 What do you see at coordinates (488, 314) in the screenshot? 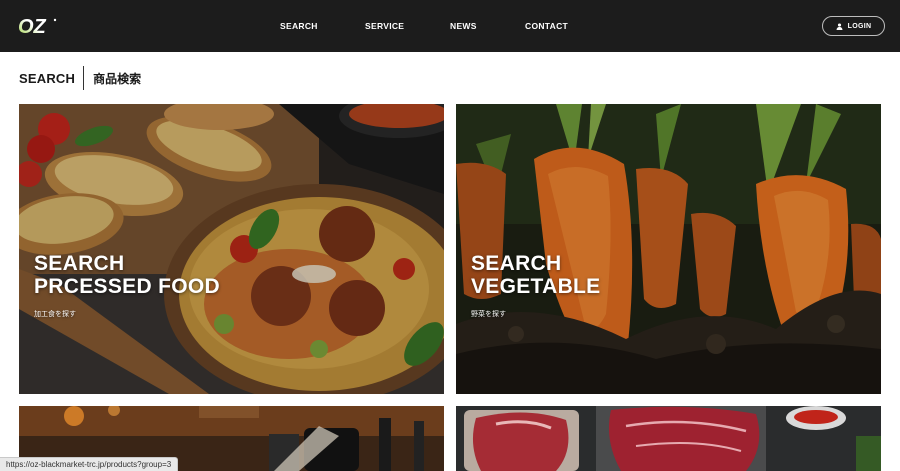
I see `card-subtitle: 野菜を探す` at bounding box center [488, 314].